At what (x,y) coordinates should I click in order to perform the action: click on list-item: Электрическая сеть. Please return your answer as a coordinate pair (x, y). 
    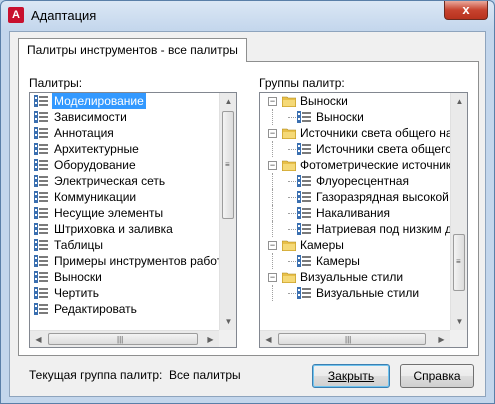
    Looking at the image, I should click on (124, 181).